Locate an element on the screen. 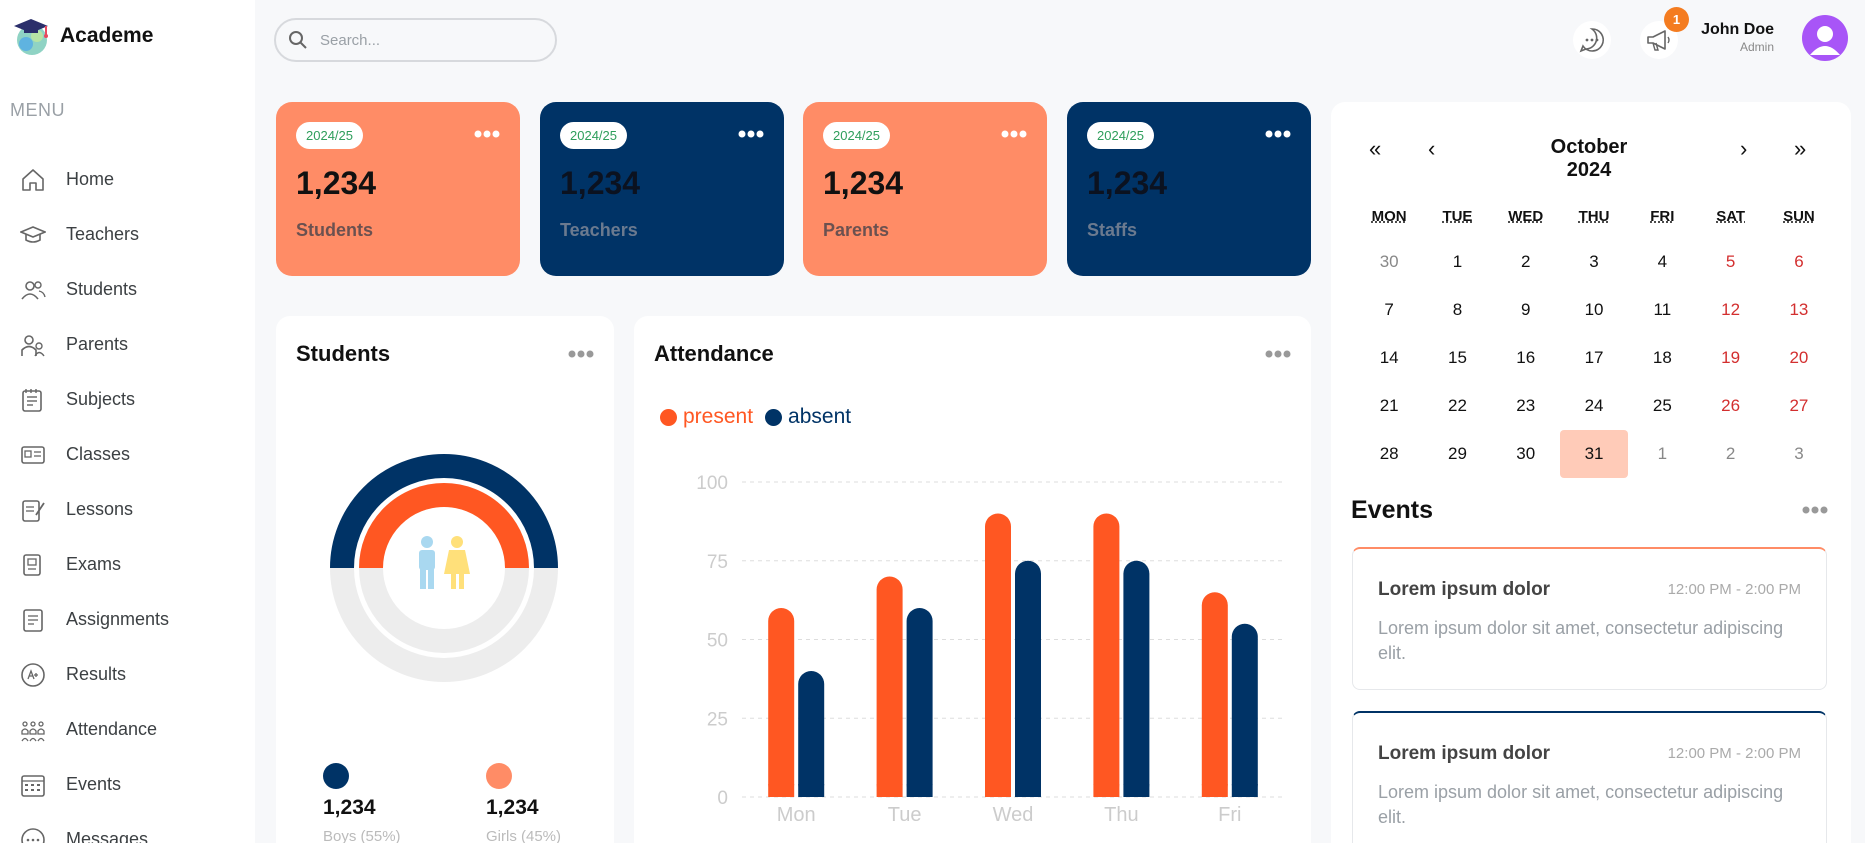 Image resolution: width=1865 pixels, height=843 pixels. sidebar-item-exams: Exams is located at coordinates (127, 564).